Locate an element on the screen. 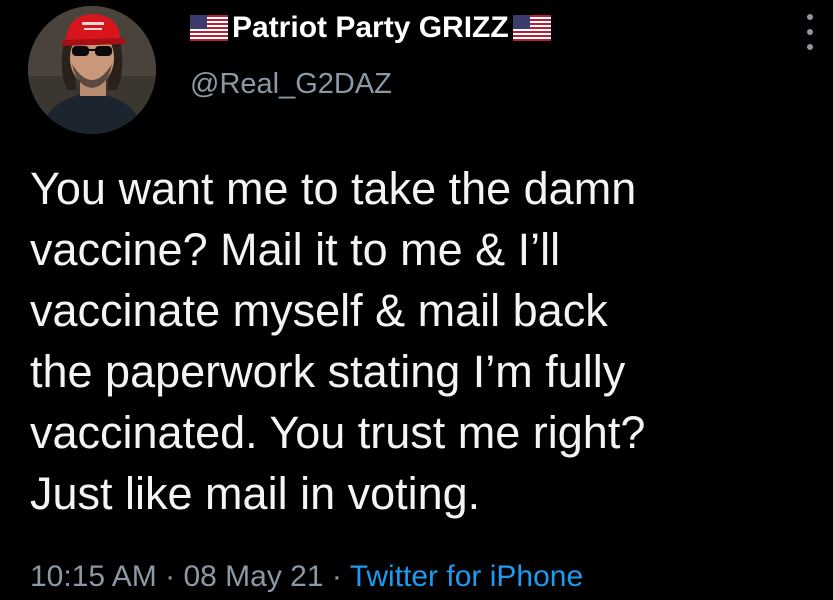 The height and width of the screenshot is (600, 833). more-options-icon is located at coordinates (810, 32).